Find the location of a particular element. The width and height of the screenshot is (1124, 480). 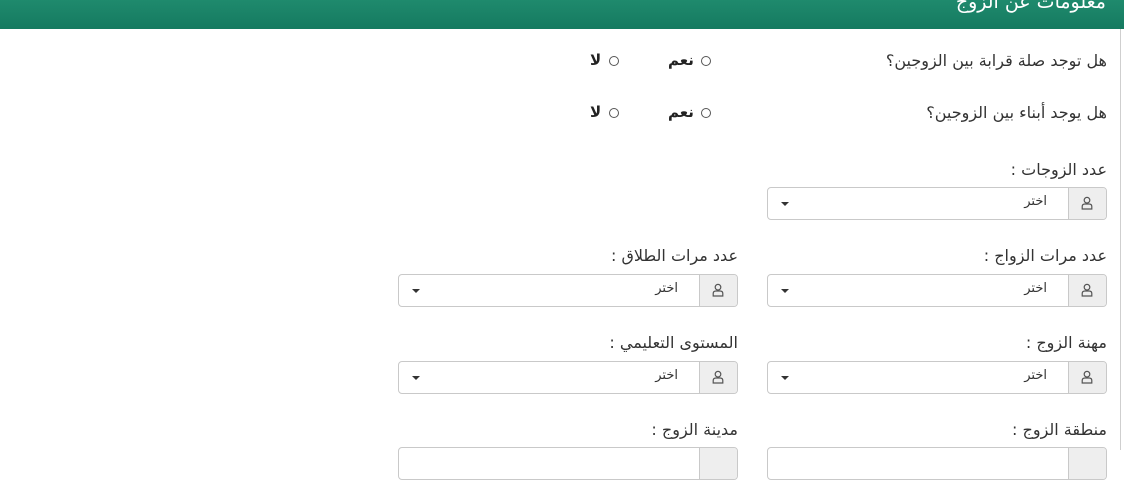

question-kinship-label: هل توجد صلة قرابة بين الزوجين؟ is located at coordinates (996, 60).